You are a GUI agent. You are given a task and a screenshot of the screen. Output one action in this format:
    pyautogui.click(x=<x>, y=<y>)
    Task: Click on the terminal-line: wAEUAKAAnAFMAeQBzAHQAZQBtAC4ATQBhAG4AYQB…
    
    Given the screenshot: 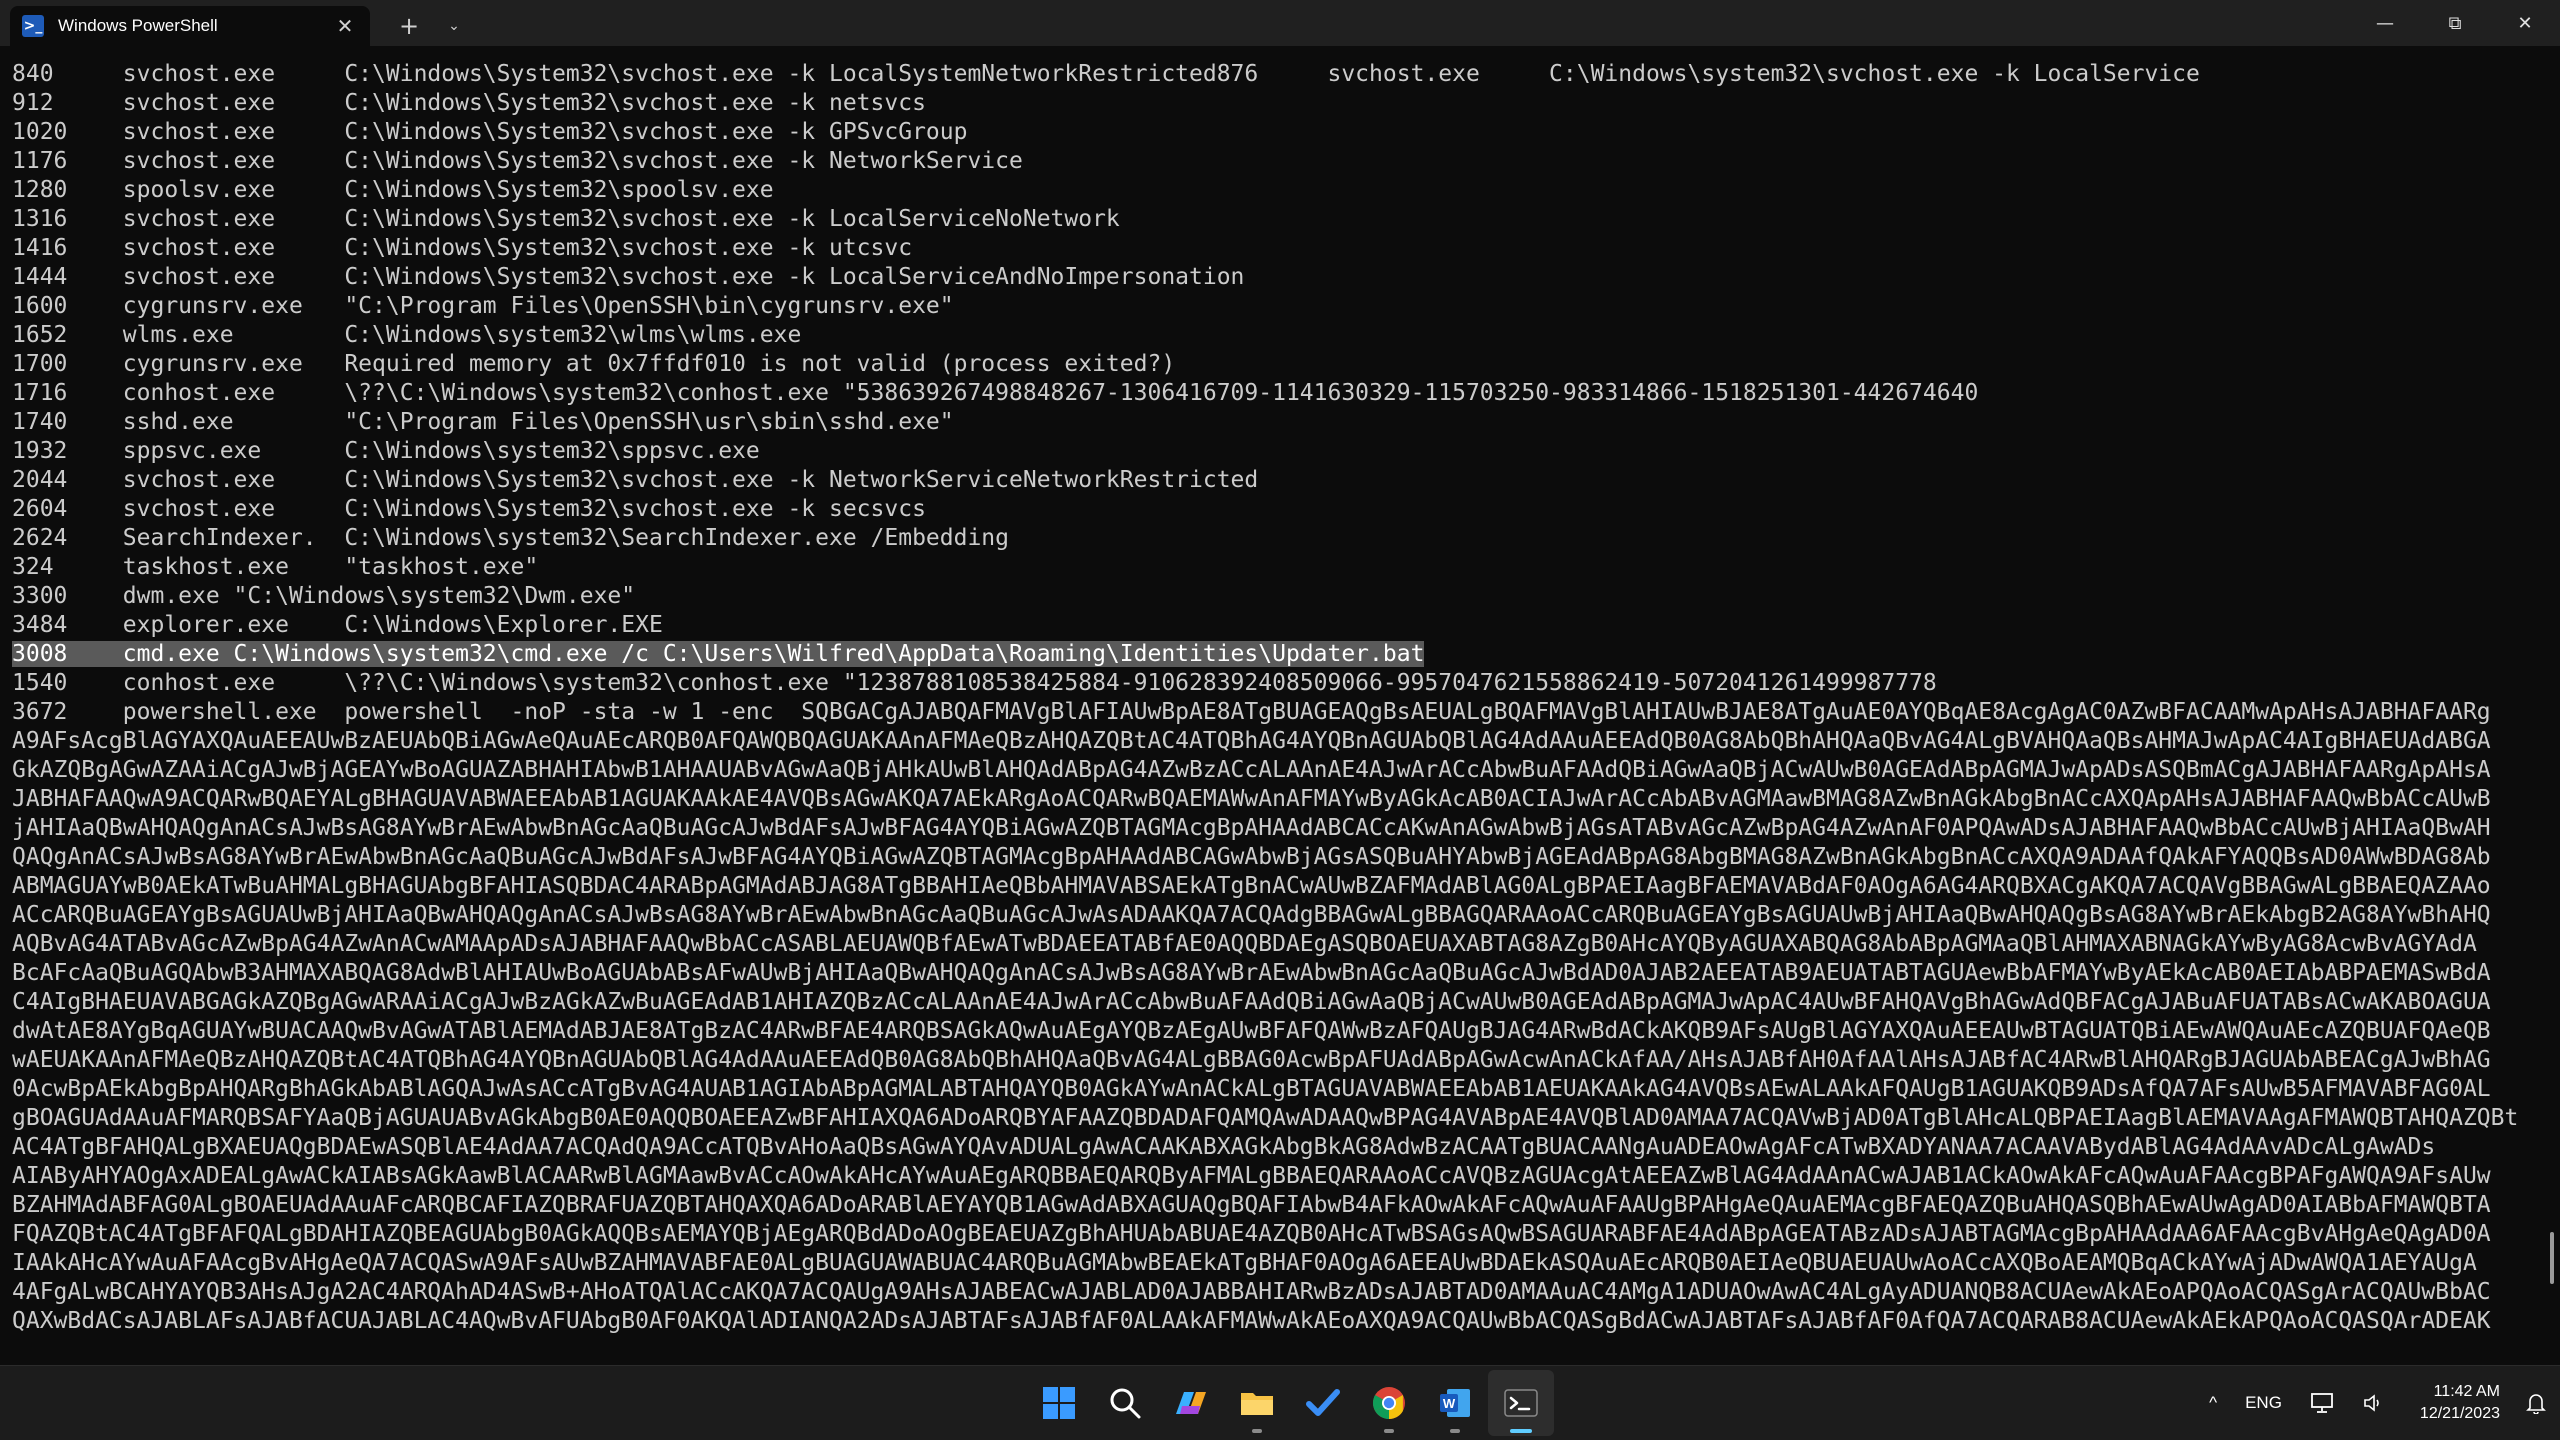 What is the action you would take?
    pyautogui.click(x=1280, y=1060)
    